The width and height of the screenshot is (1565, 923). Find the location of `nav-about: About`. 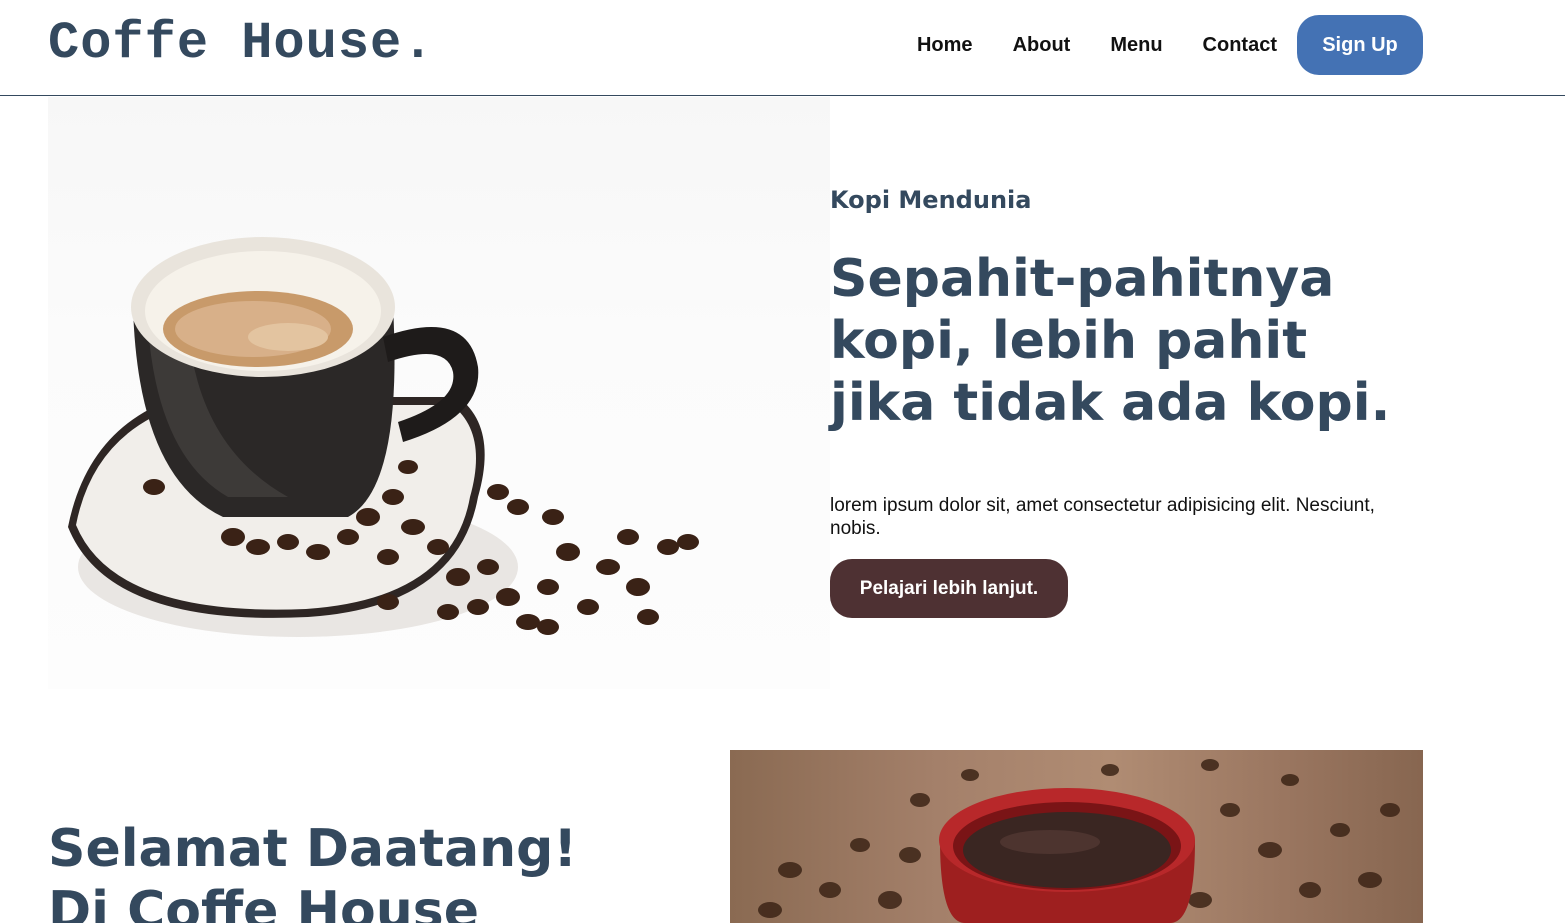

nav-about: About is located at coordinates (1042, 45).